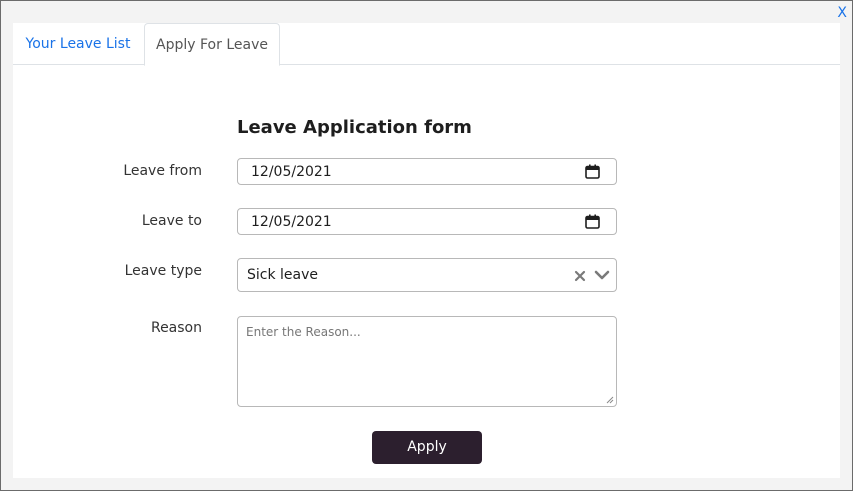 The image size is (853, 491). What do you see at coordinates (842, 13) in the screenshot?
I see `close-button: X` at bounding box center [842, 13].